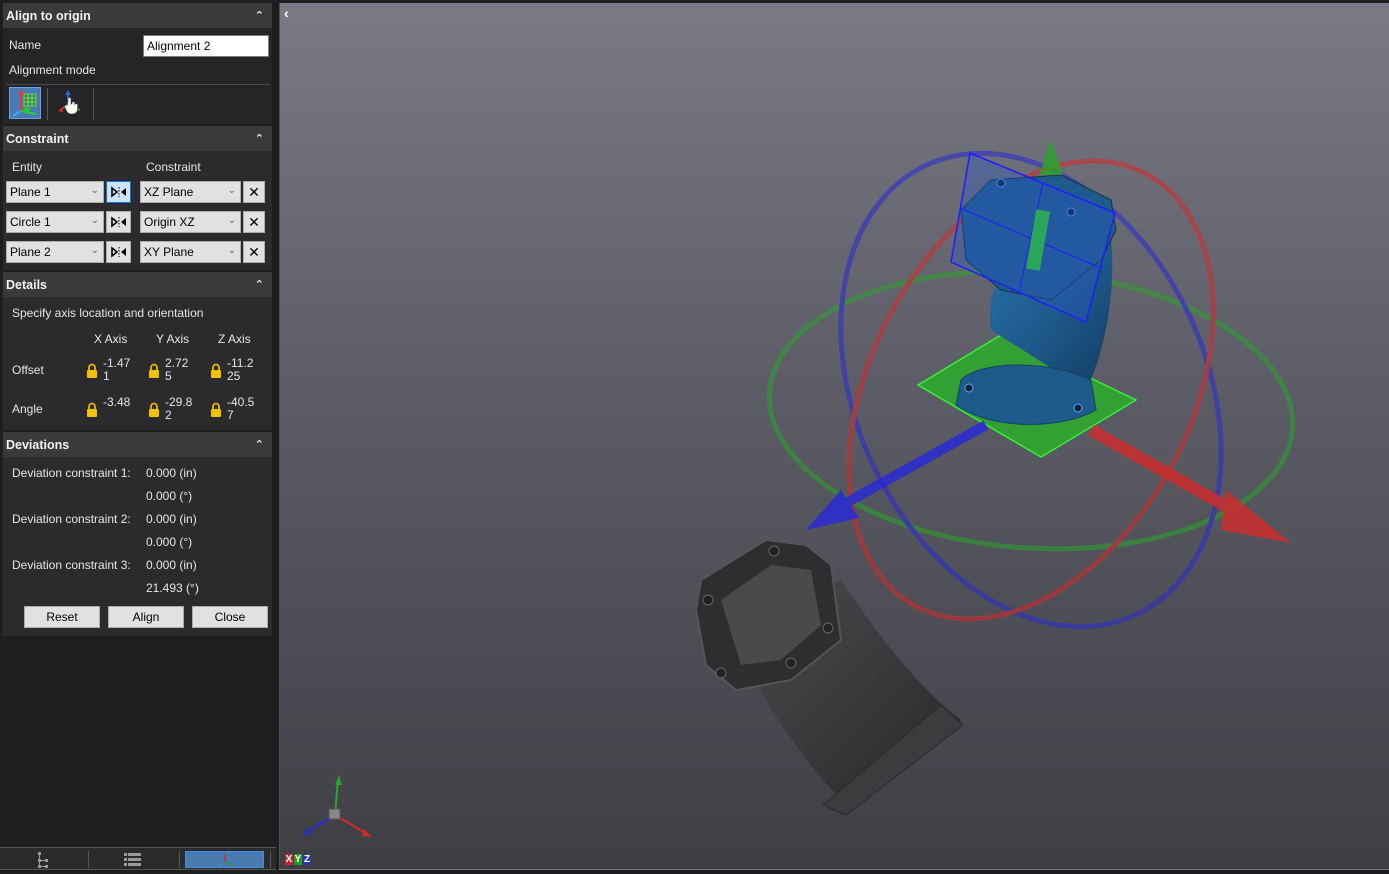 The height and width of the screenshot is (874, 1389). Describe the element at coordinates (71, 519) in the screenshot. I see `deviation-label: Deviation constraint 2:` at that location.